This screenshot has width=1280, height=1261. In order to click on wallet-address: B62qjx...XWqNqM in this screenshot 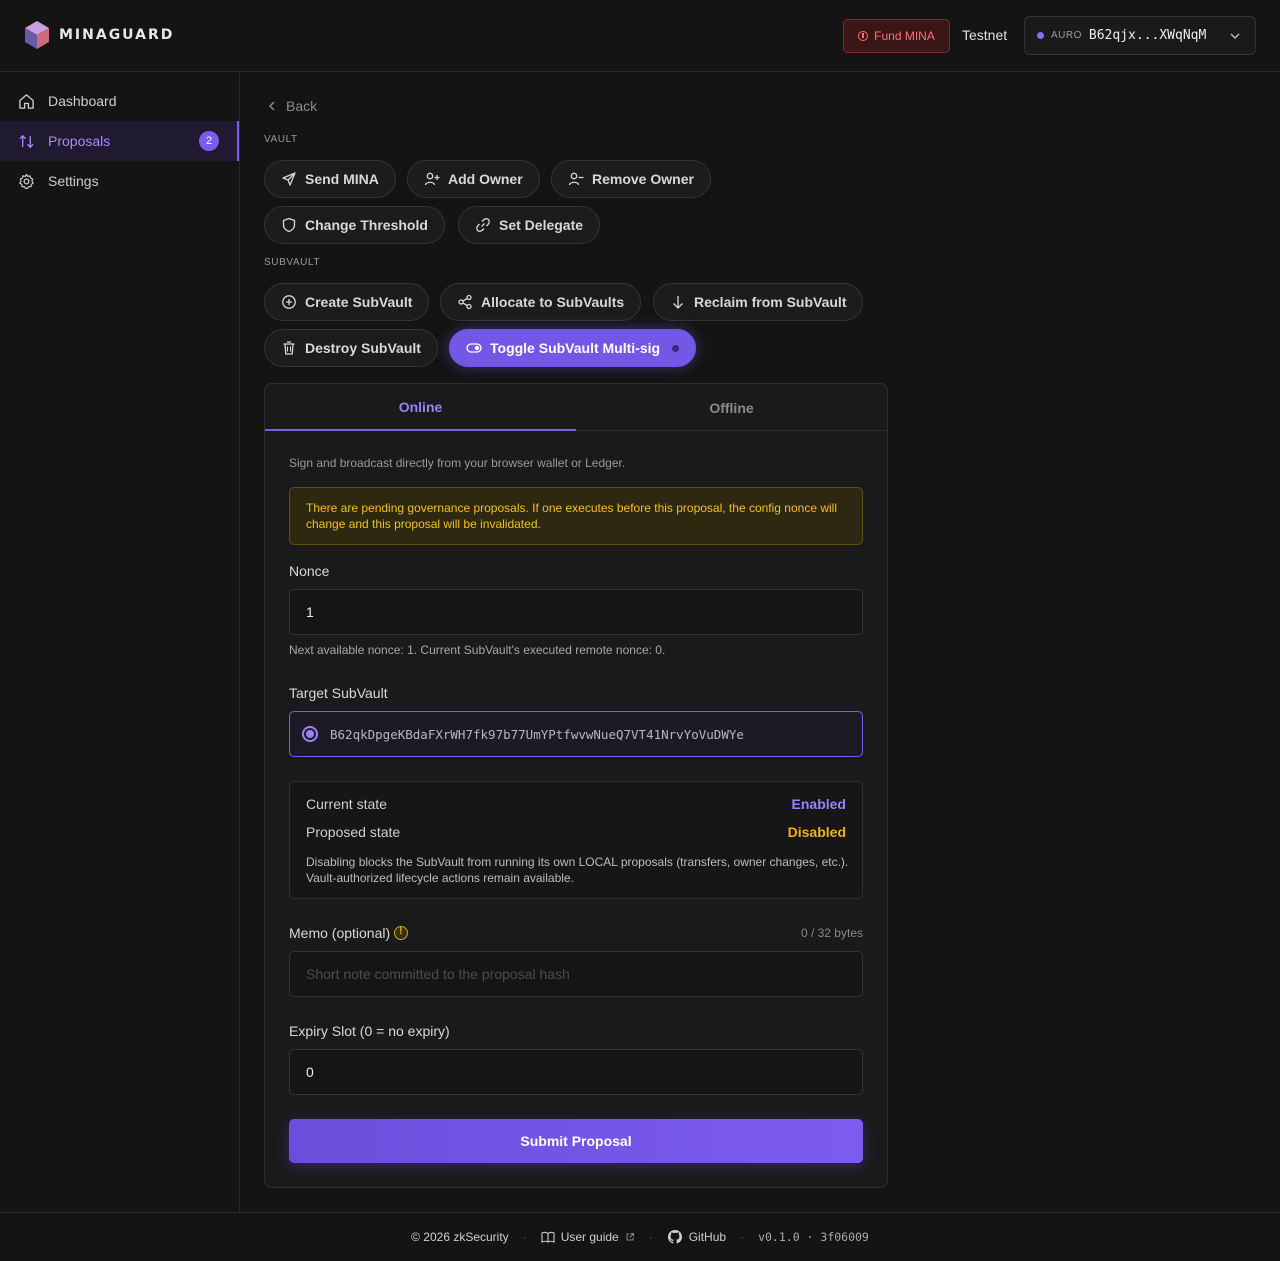, I will do `click(1147, 35)`.